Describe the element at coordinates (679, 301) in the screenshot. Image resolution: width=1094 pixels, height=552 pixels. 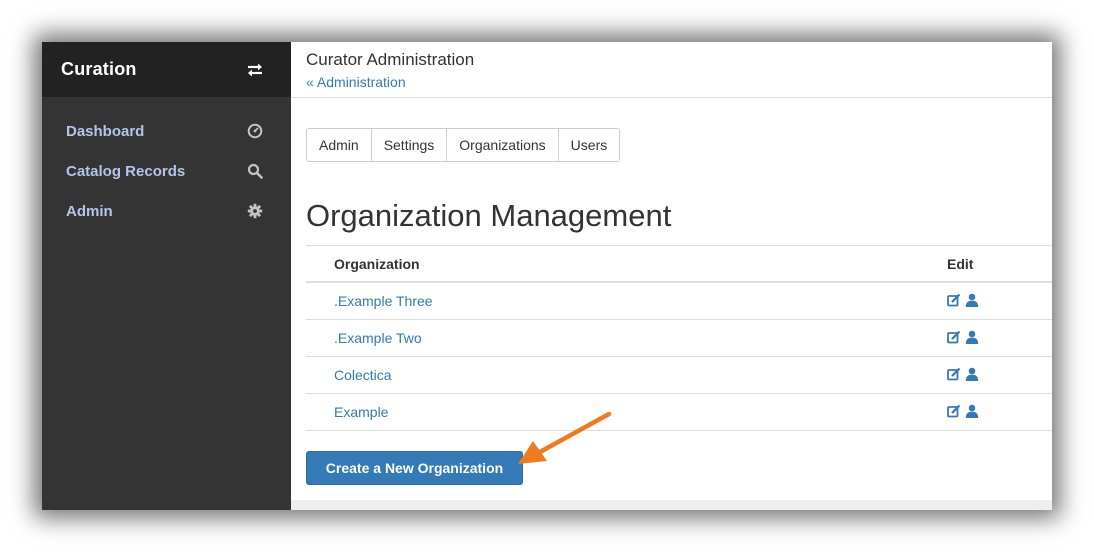
I see `table-row: .Example Three` at that location.